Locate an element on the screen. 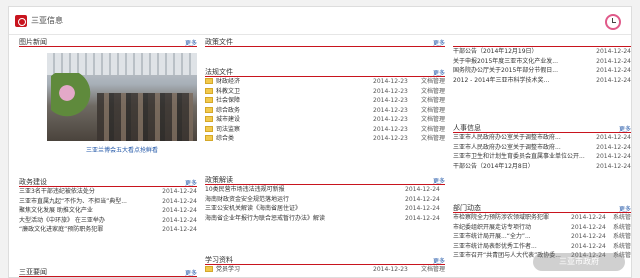 This screenshot has width=640, height=278. watermark: 三亚市政府 is located at coordinates (579, 262).